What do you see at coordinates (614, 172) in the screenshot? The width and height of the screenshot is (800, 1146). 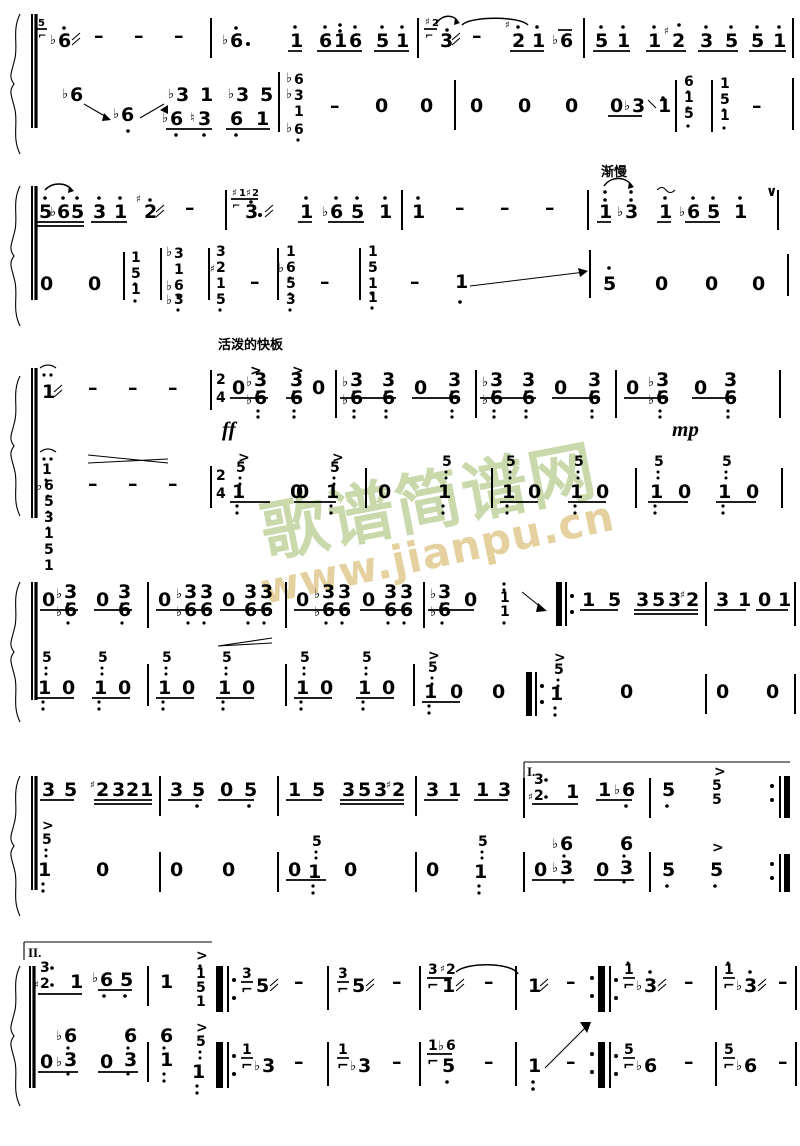 I see `ritardando-label: 渐慢` at bounding box center [614, 172].